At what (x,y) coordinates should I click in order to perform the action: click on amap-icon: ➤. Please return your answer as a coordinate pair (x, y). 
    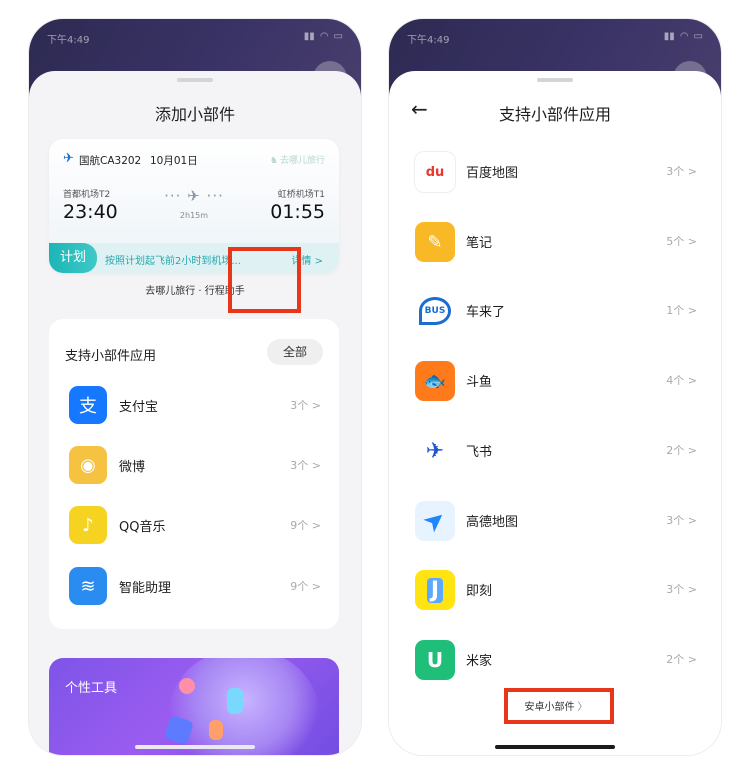
    Looking at the image, I should click on (435, 521).